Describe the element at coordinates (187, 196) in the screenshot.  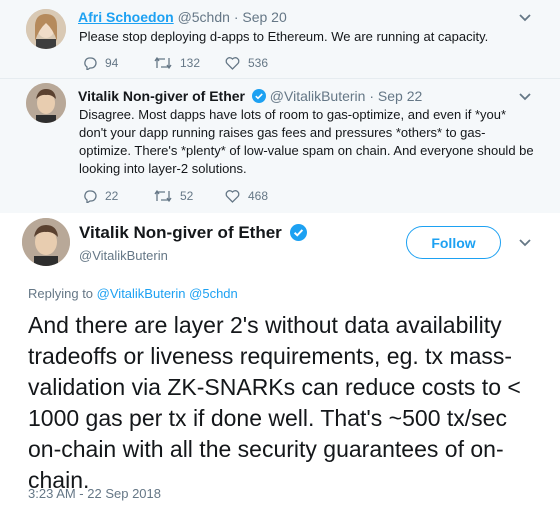
I see `retweet-count: 52` at that location.